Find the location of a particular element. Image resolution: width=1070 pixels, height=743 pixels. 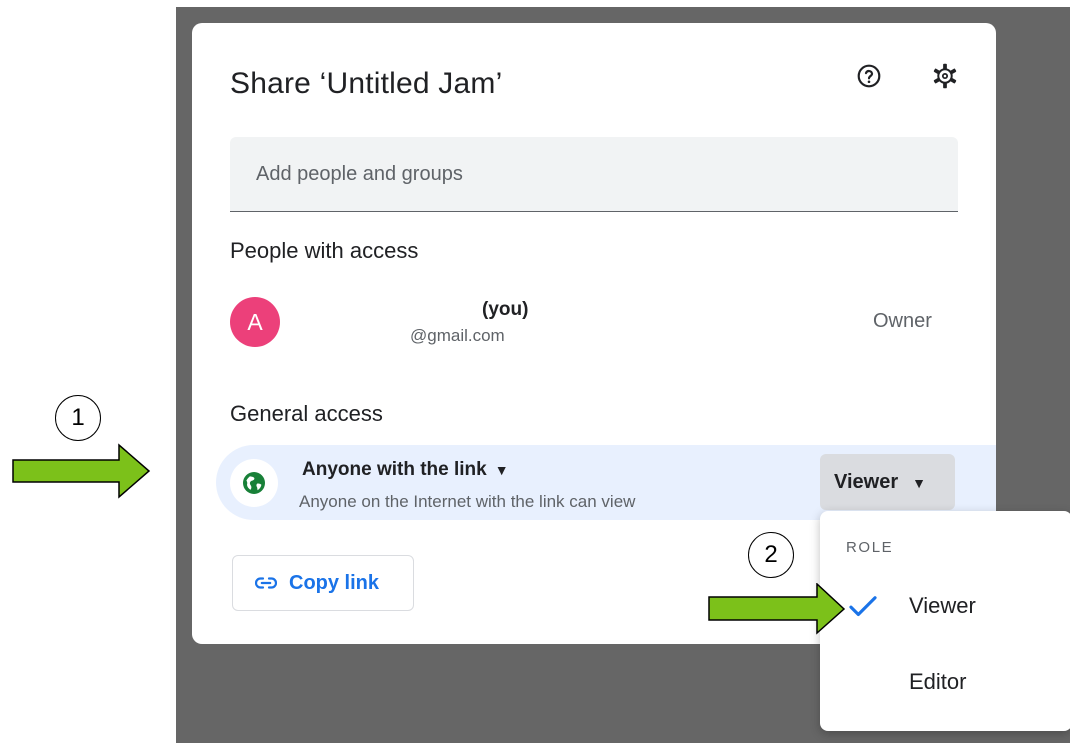

checkmark-icon is located at coordinates (863, 606).